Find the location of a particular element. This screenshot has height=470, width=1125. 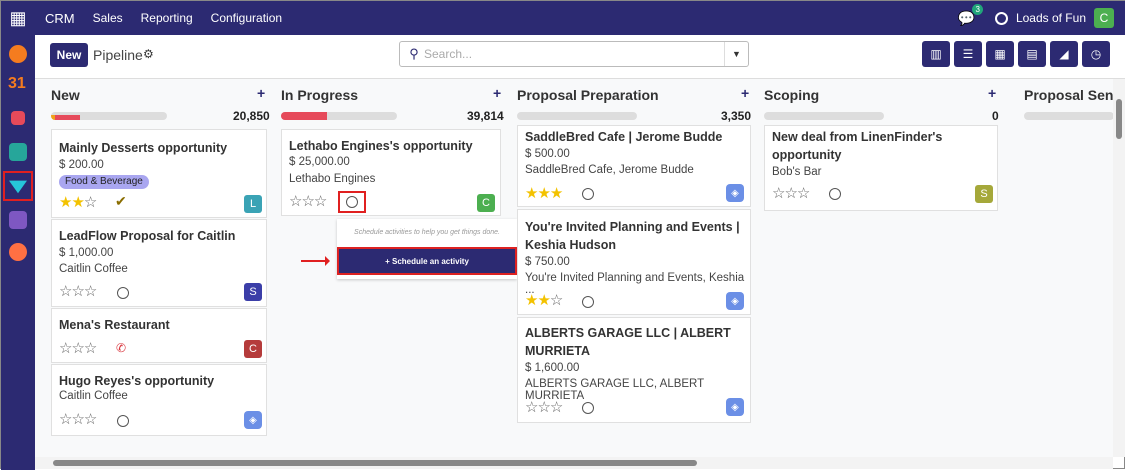

column-title: Scoping is located at coordinates (791, 95).